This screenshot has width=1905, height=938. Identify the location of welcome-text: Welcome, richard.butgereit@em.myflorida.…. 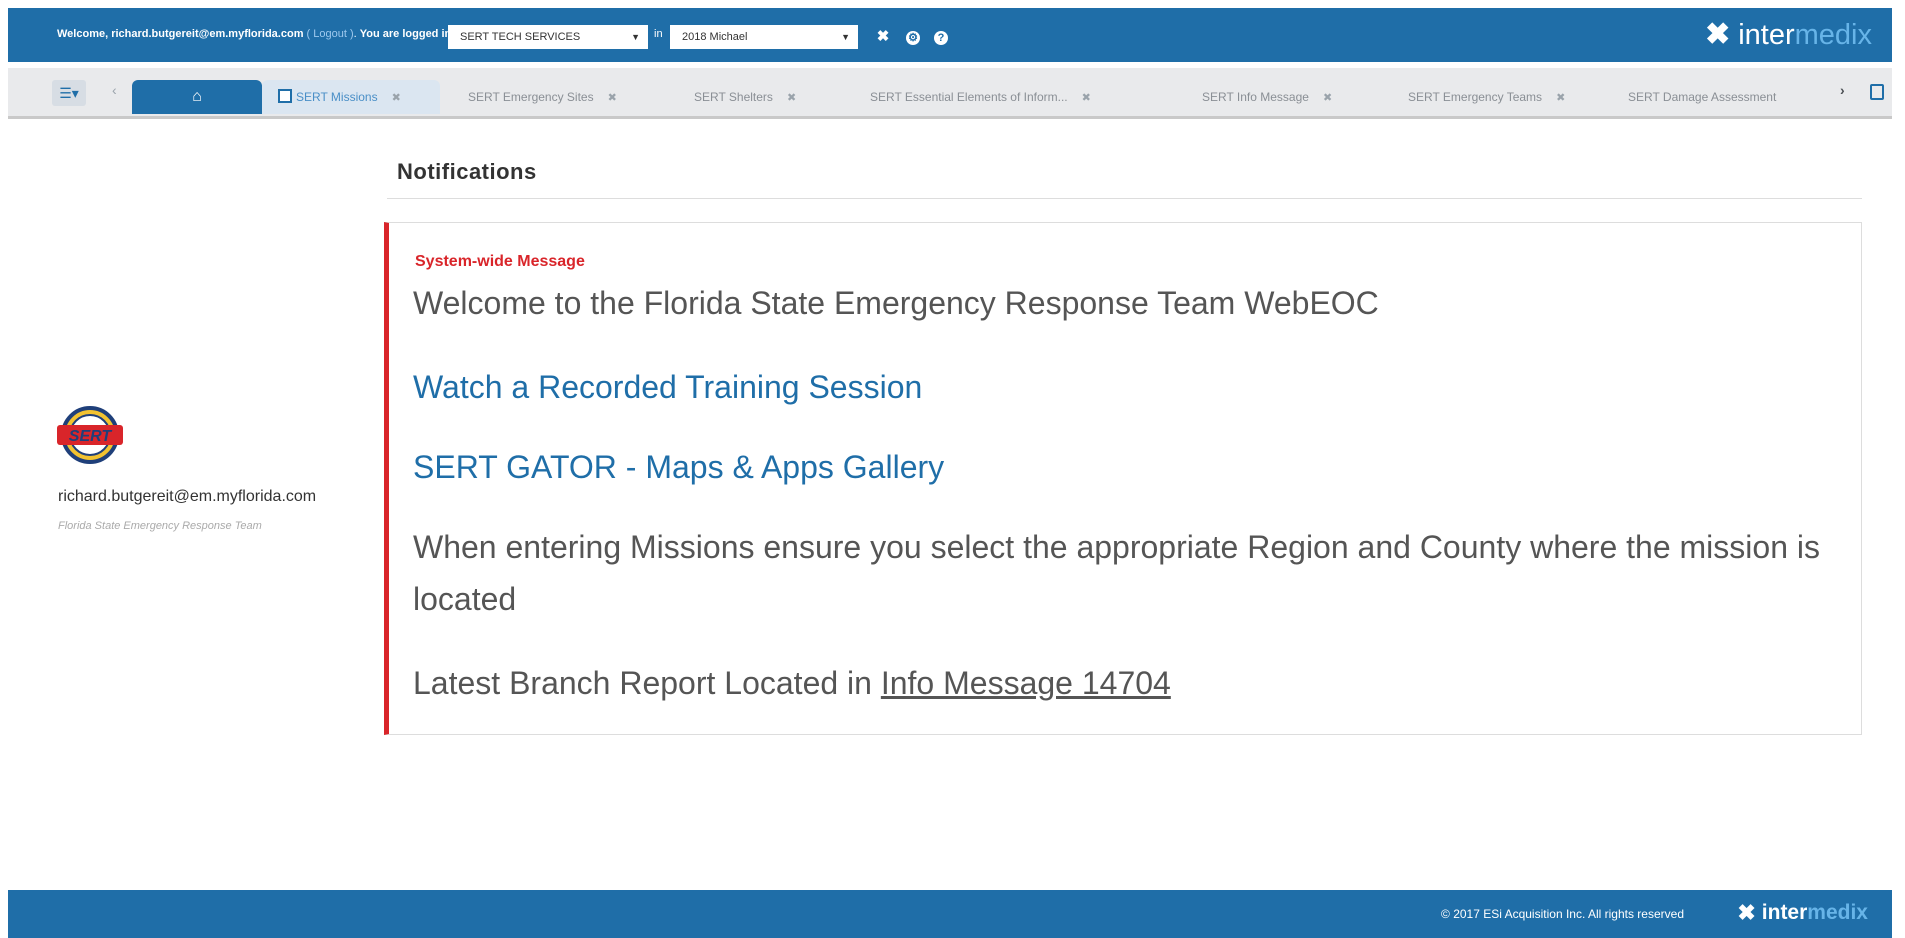
(262, 34).